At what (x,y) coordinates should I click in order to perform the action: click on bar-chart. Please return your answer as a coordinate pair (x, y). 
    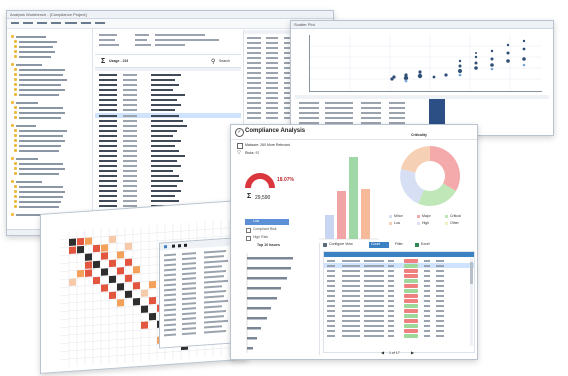
    Looking at the image, I should click on (349, 193).